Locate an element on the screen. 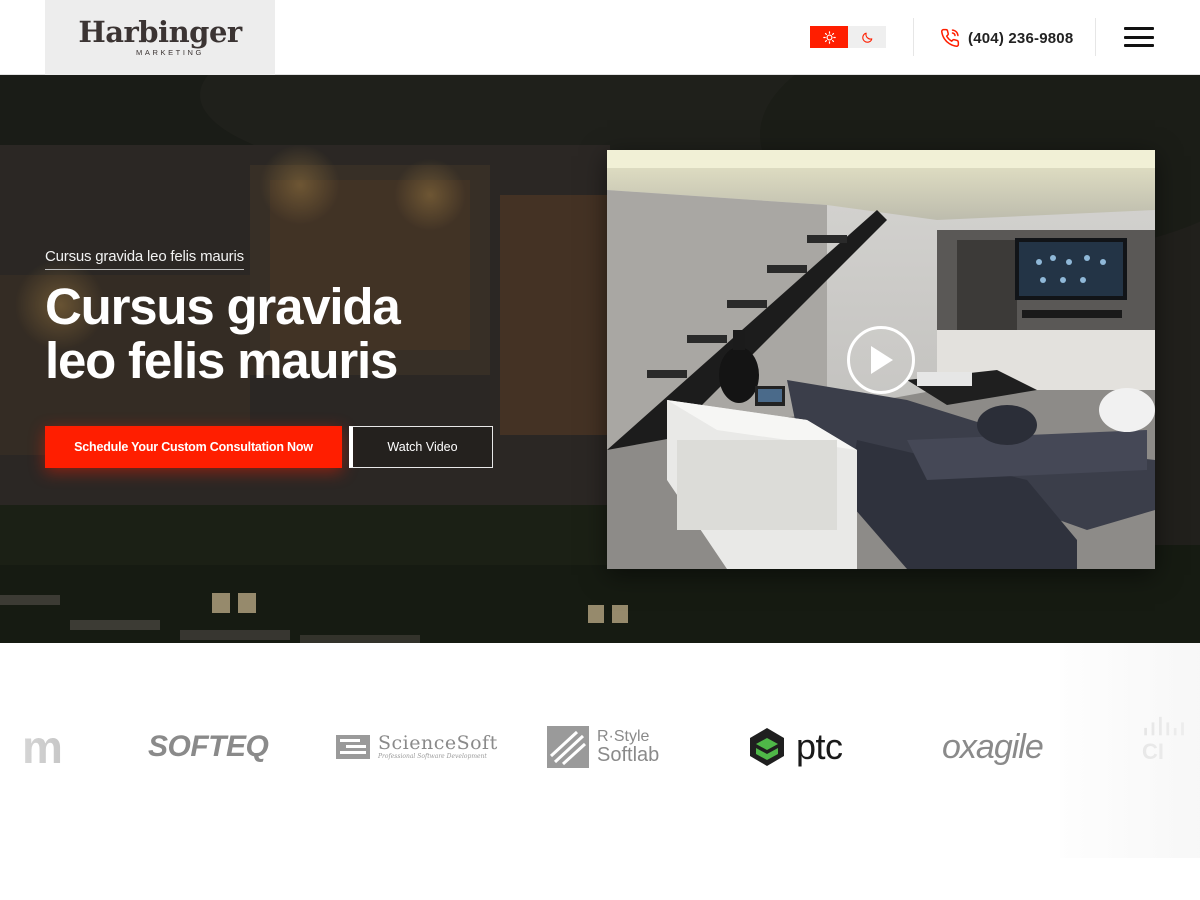 Image resolution: width=1200 pixels, height=900 pixels. sciencesoft-wordmark: ScienceSoft is located at coordinates (438, 743).